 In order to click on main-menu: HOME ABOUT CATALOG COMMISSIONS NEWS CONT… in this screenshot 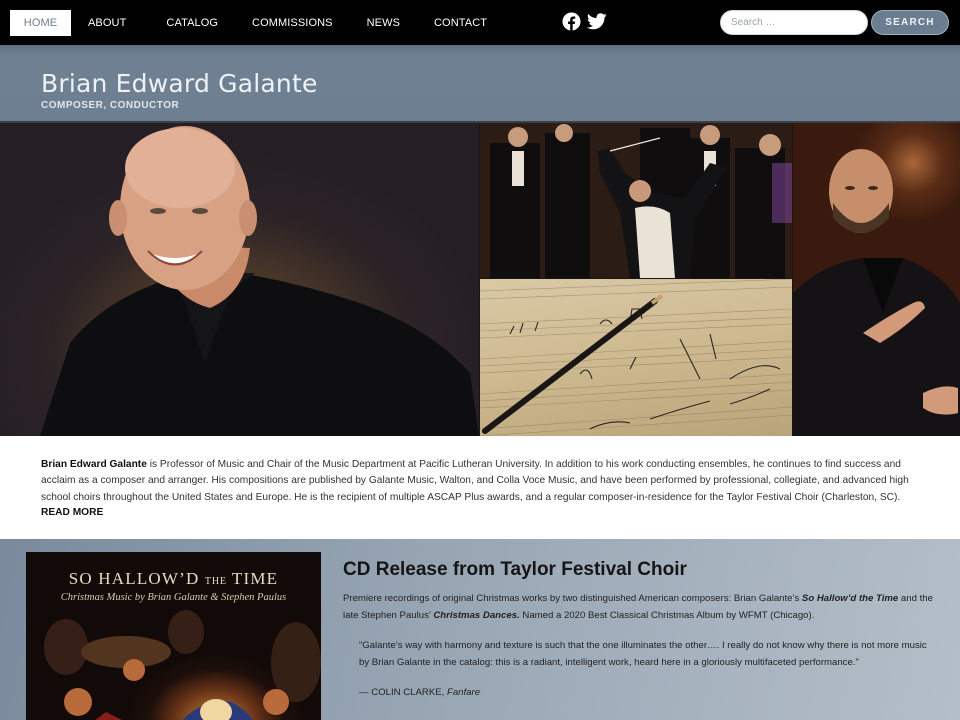, I will do `click(257, 23)`.